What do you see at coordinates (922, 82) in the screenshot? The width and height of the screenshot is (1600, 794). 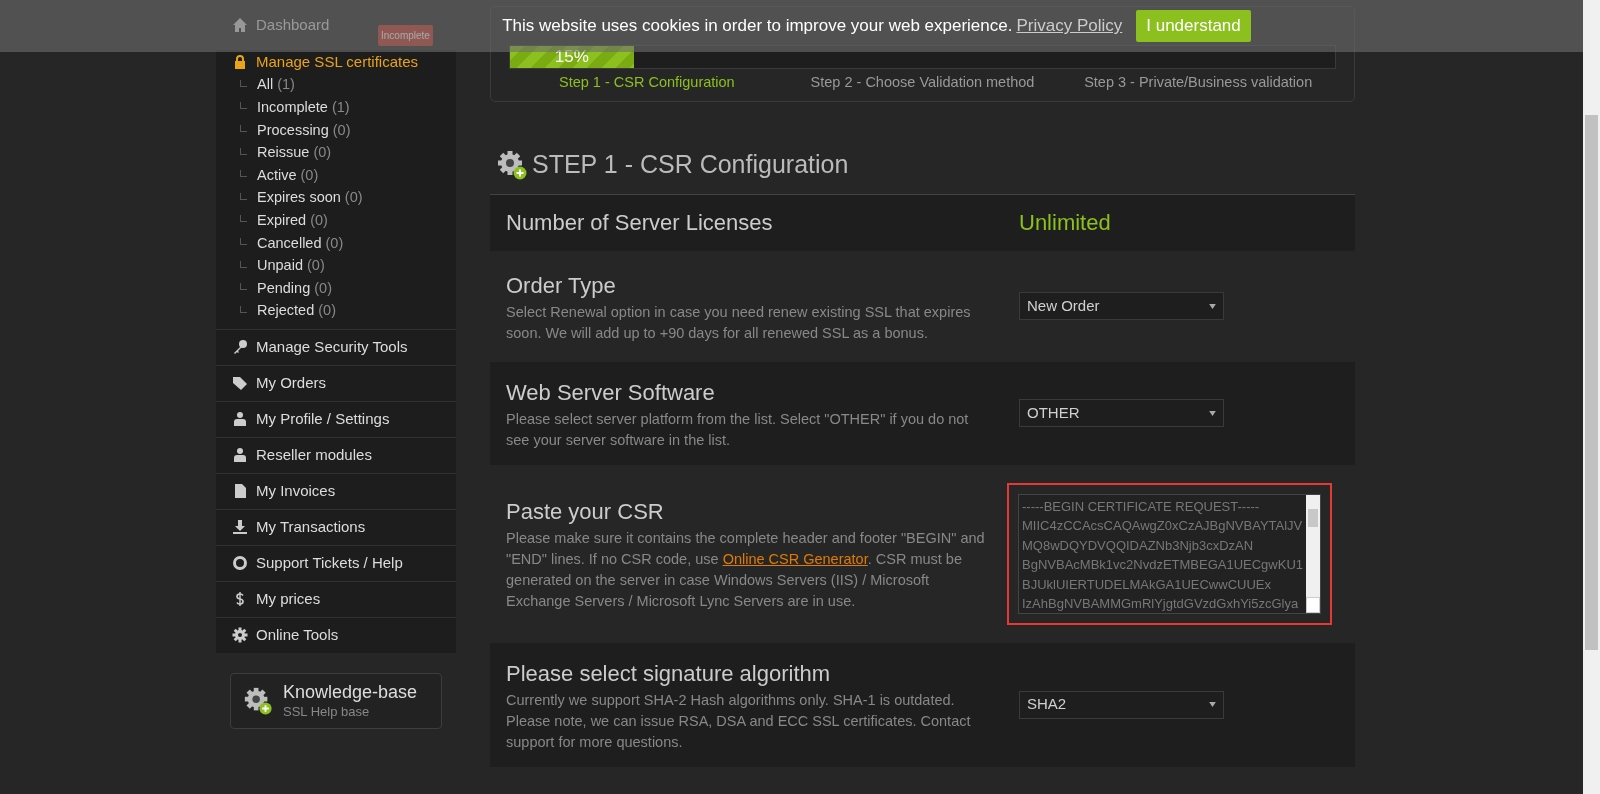 I see `step-label: Step 2 - Choose Validation method` at bounding box center [922, 82].